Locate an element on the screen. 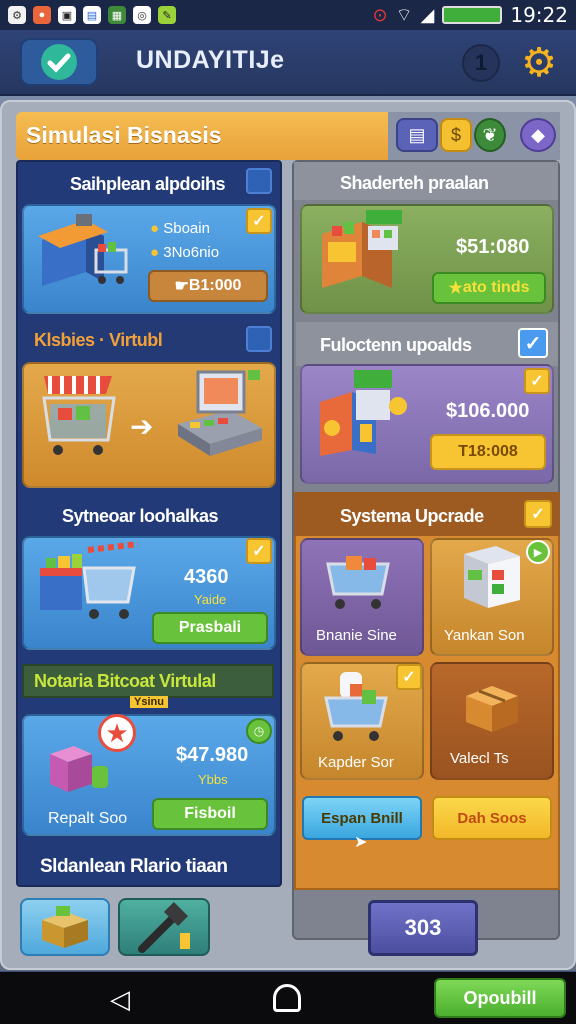 The width and height of the screenshot is (576, 1024). tile-label: Valecl Ts is located at coordinates (479, 758).